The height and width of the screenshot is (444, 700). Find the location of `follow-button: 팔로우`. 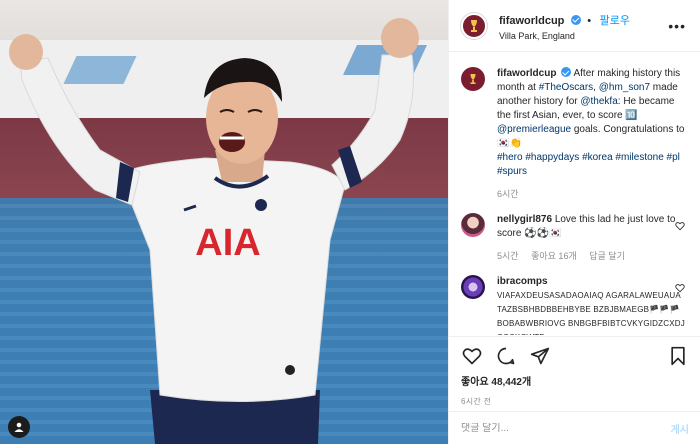

follow-button: 팔로우 is located at coordinates (615, 21).